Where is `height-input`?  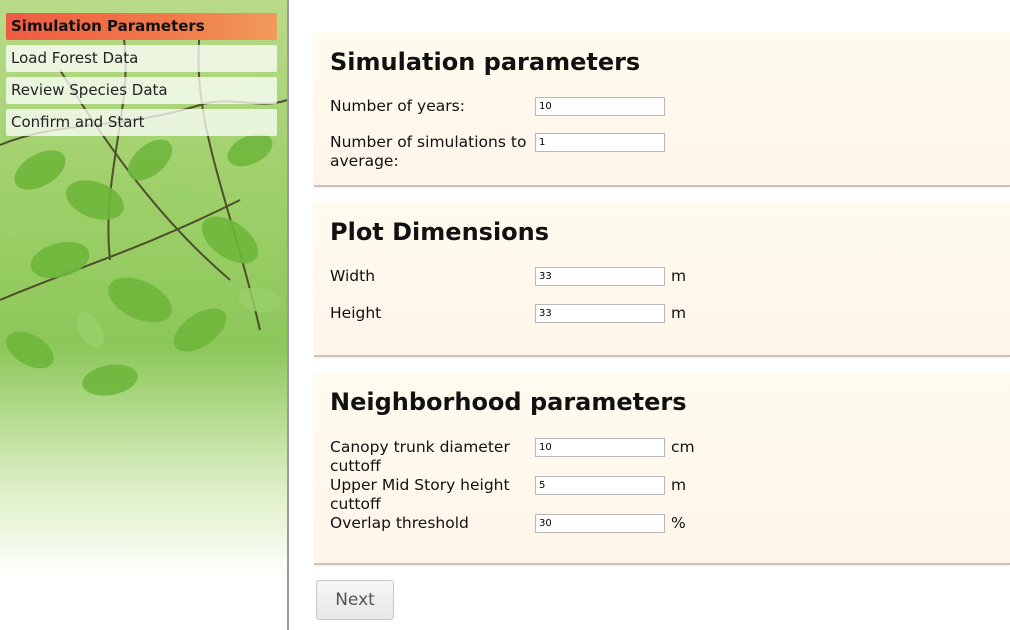
height-input is located at coordinates (600, 313).